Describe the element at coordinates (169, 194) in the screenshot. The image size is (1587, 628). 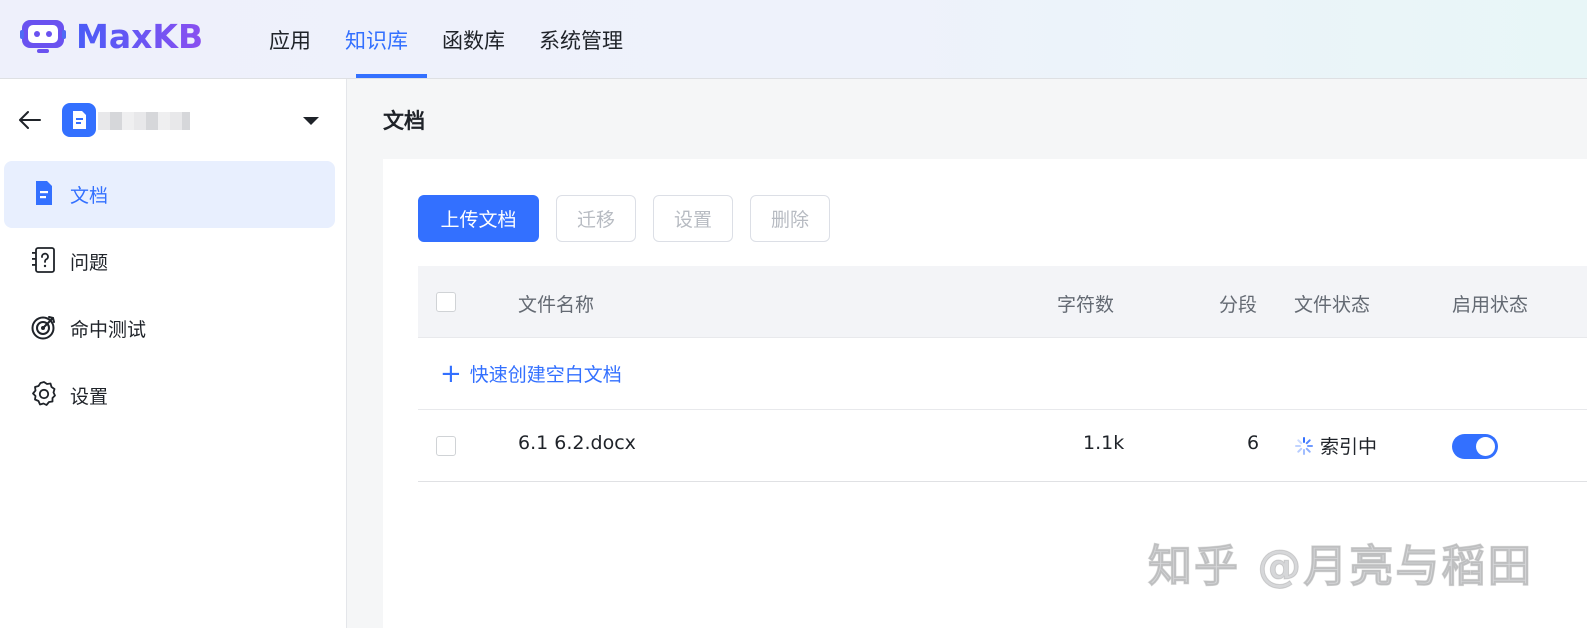
I see `sidebar-item-documents: 文档` at that location.